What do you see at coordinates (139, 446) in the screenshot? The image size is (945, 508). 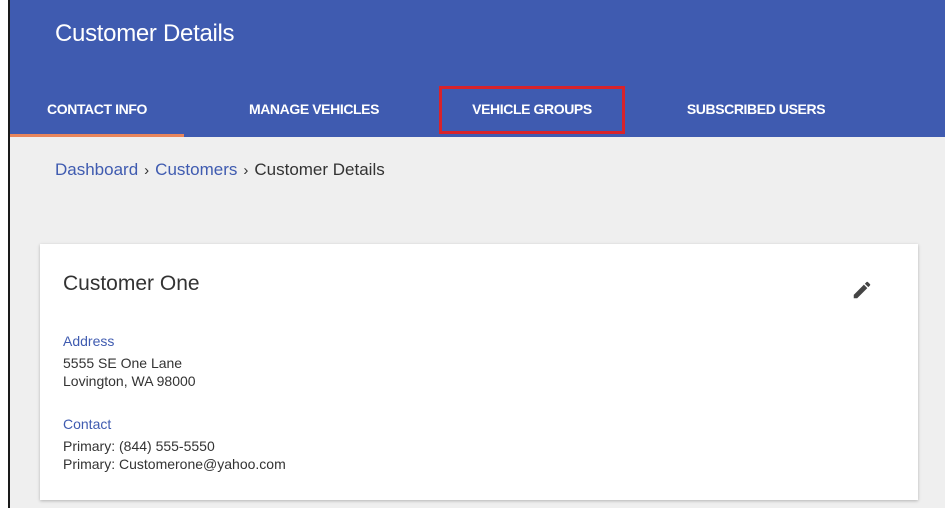 I see `contact-phone: Primary: (844) 555-5550` at bounding box center [139, 446].